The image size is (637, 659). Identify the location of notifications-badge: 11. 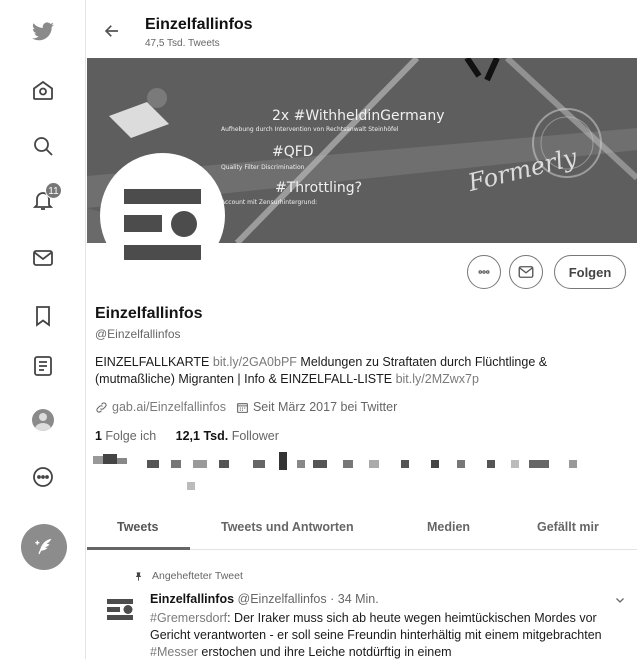
(53, 190).